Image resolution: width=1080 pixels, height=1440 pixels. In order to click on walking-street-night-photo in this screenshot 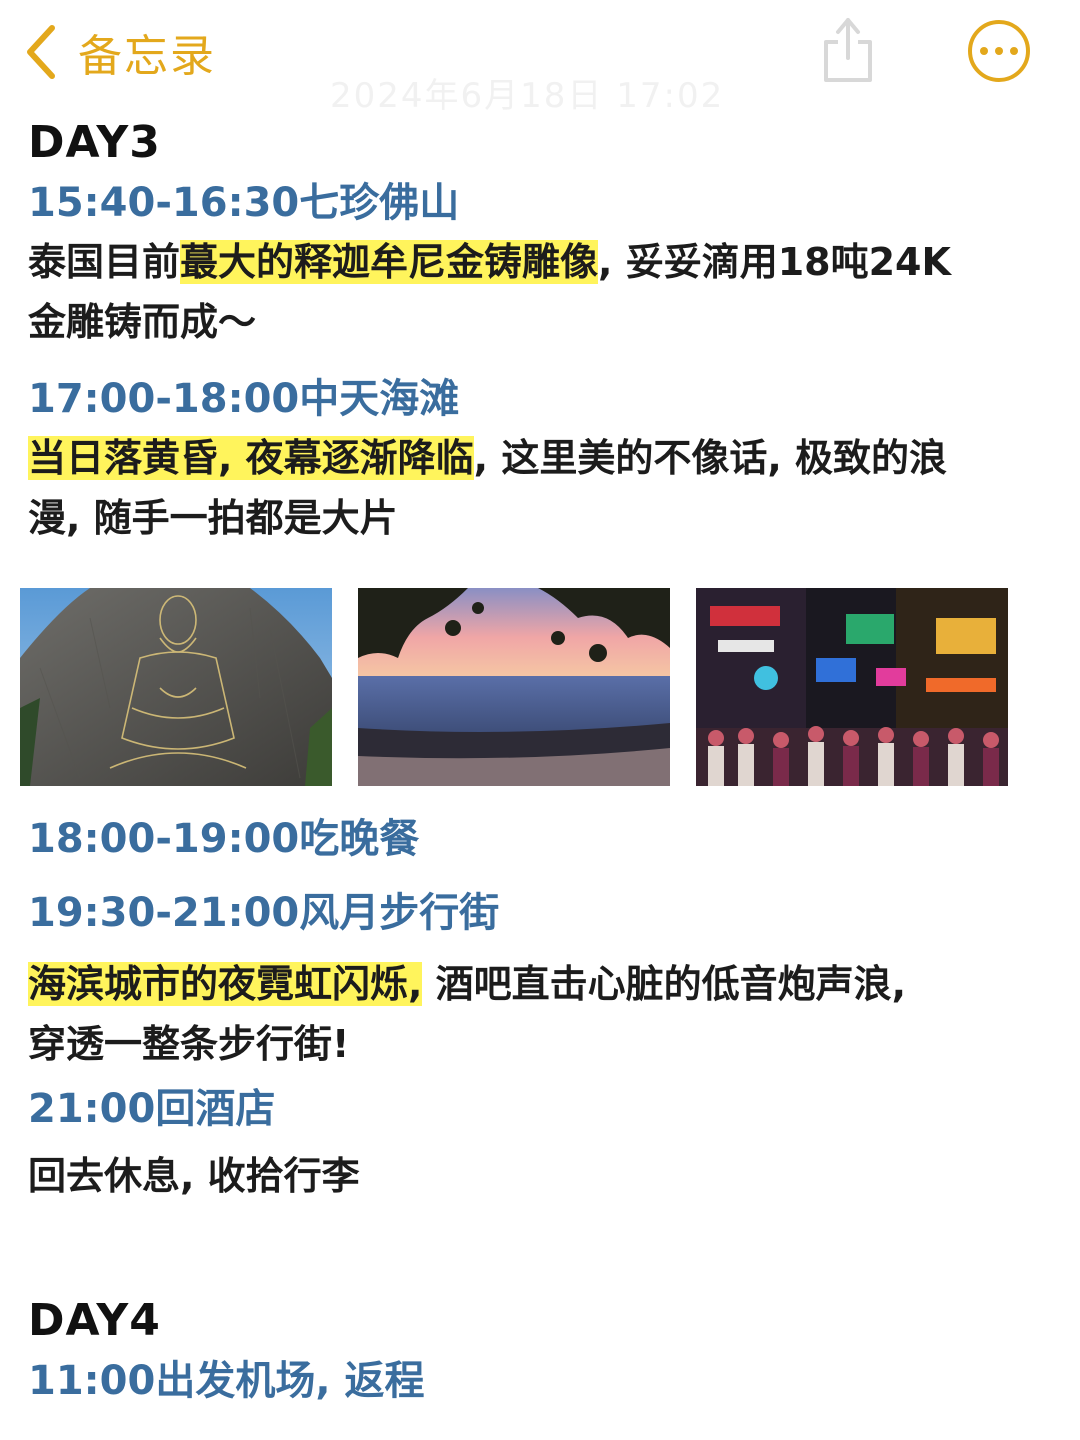, I will do `click(852, 687)`.